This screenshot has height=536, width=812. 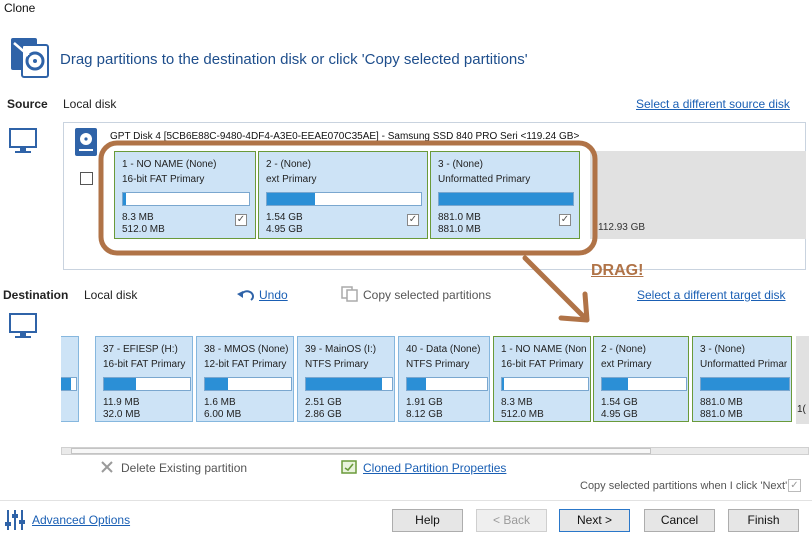 What do you see at coordinates (723, 349) in the screenshot?
I see `partition-name: 3 - (None)` at bounding box center [723, 349].